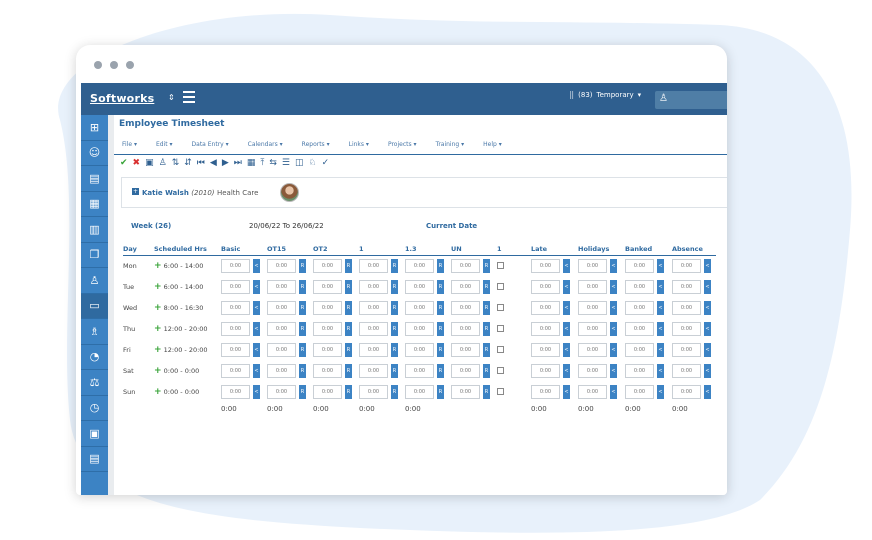  What do you see at coordinates (450, 144) in the screenshot?
I see `menu-training: Training ▾` at bounding box center [450, 144].